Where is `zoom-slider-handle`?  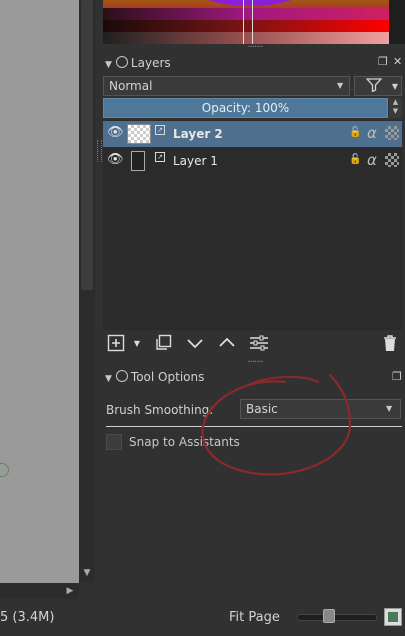 zoom-slider-handle is located at coordinates (328, 616).